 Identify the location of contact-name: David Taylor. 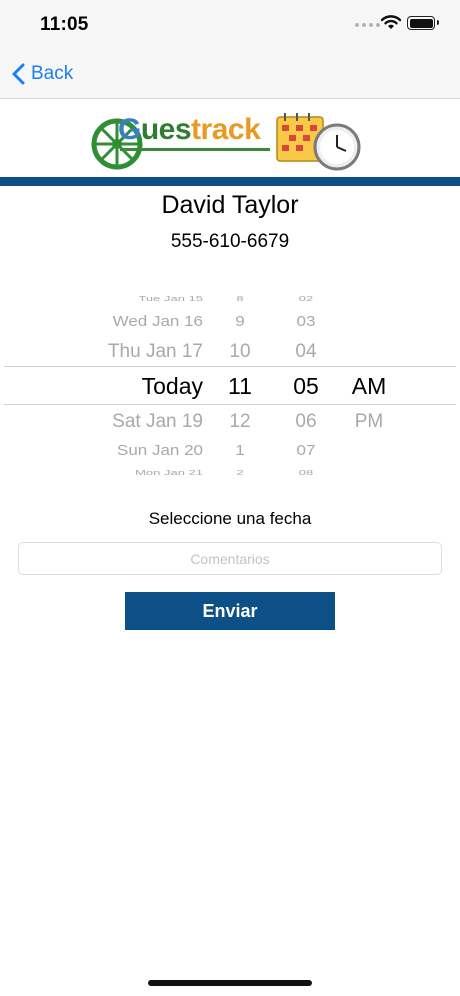
(230, 205).